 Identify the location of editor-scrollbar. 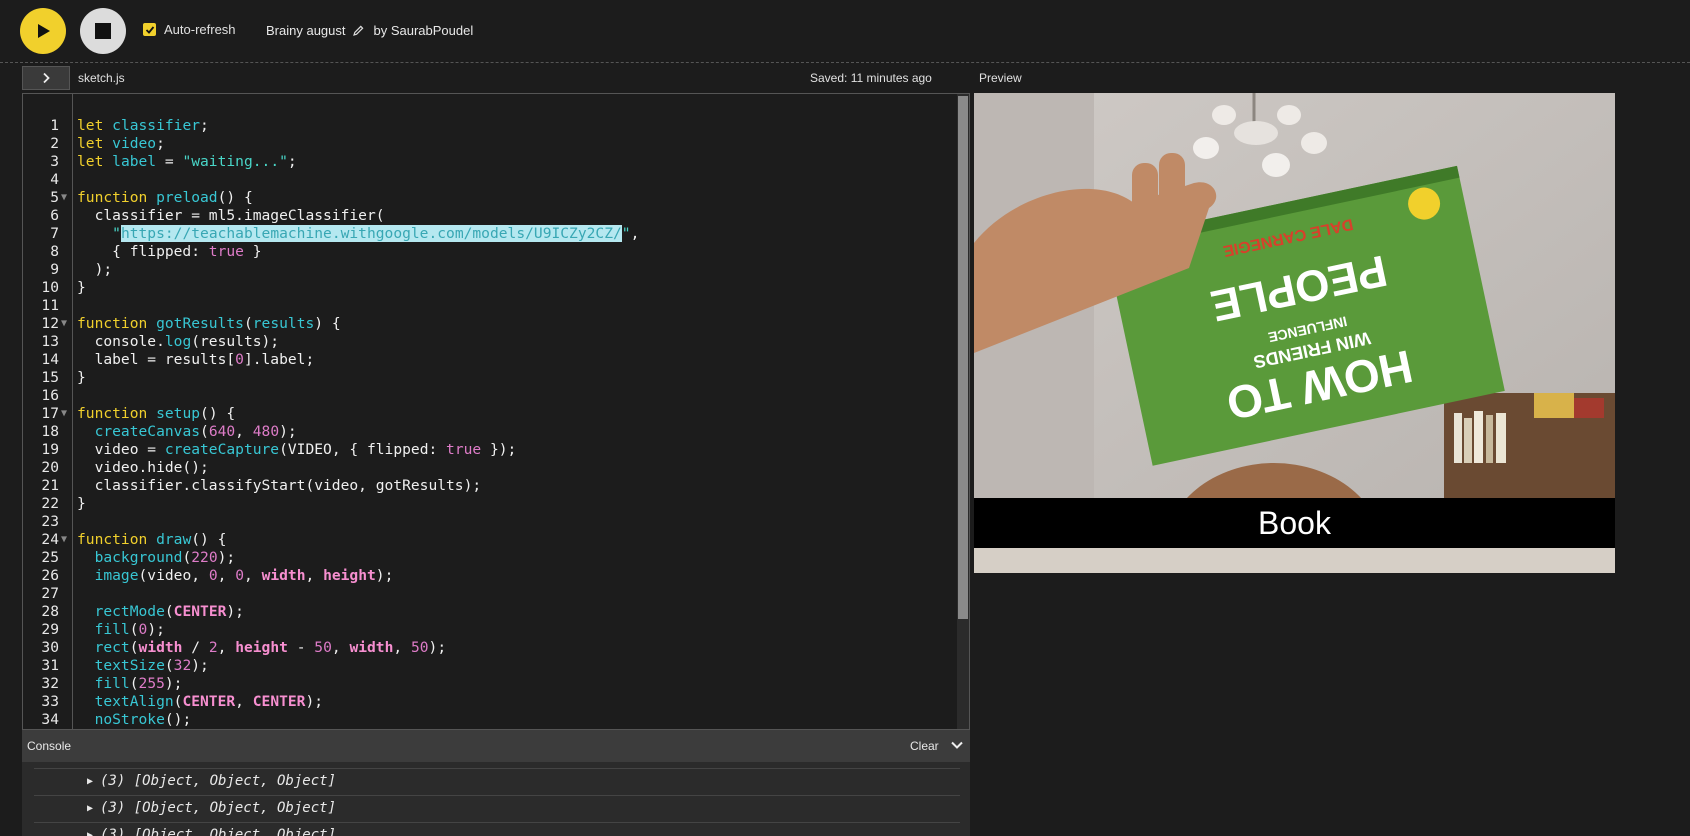
(963, 411).